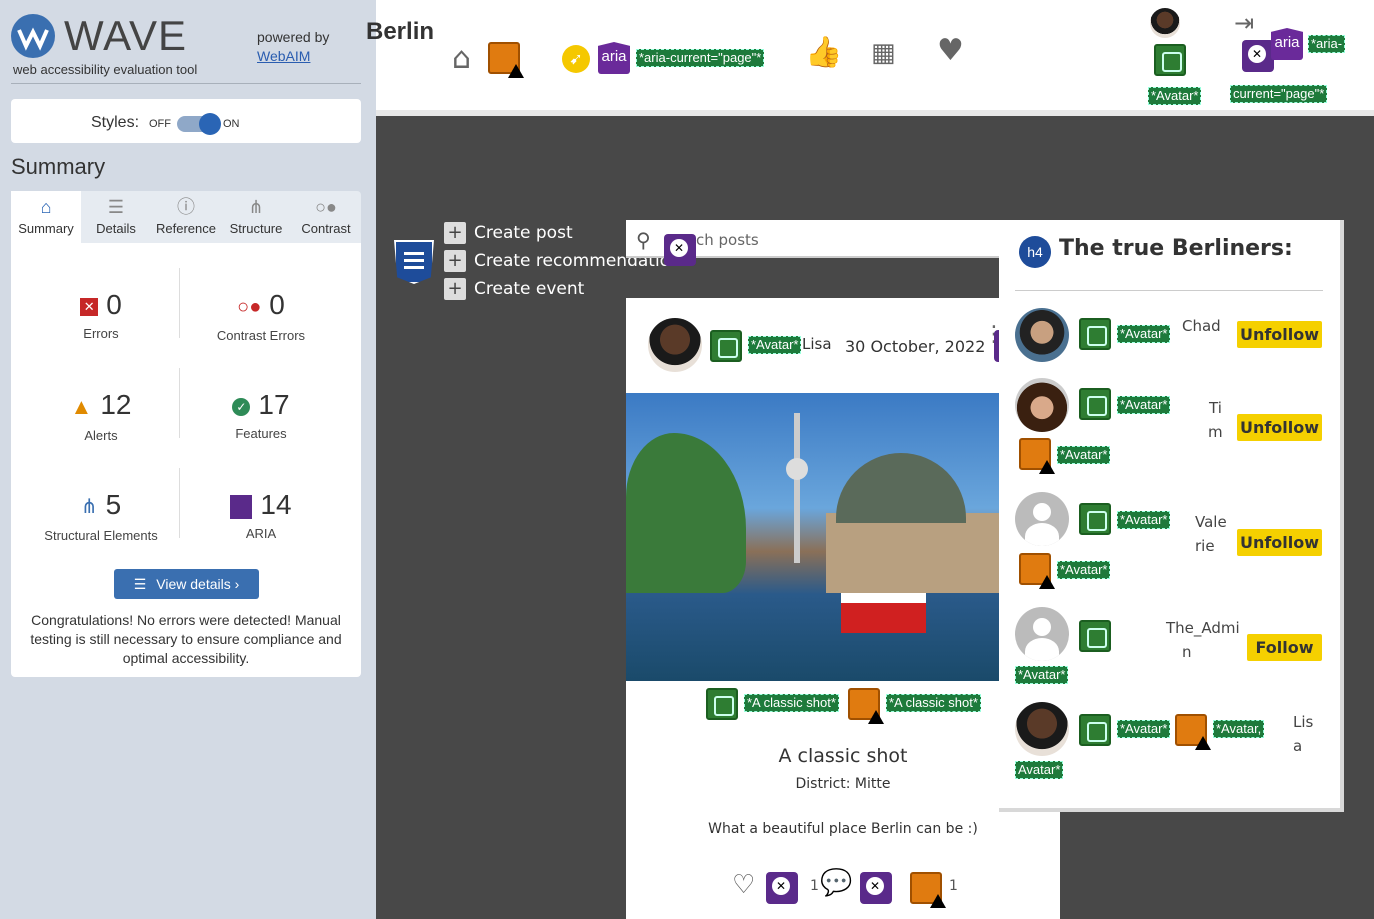  Describe the element at coordinates (101, 314) in the screenshot. I see `errors-stat: ✕ 0 Errors` at that location.